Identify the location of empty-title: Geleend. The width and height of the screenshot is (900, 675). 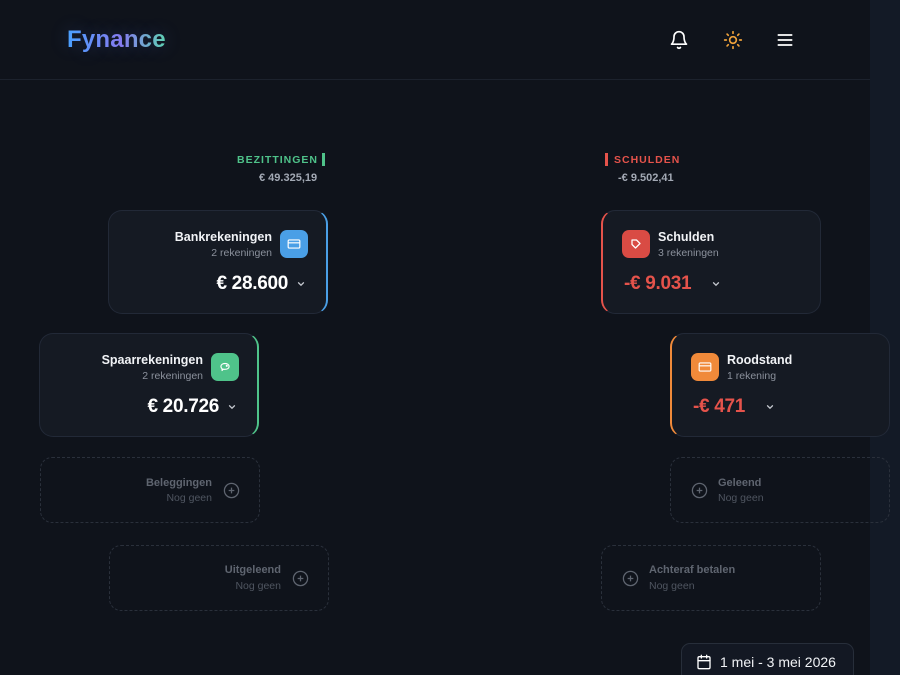
(740, 483).